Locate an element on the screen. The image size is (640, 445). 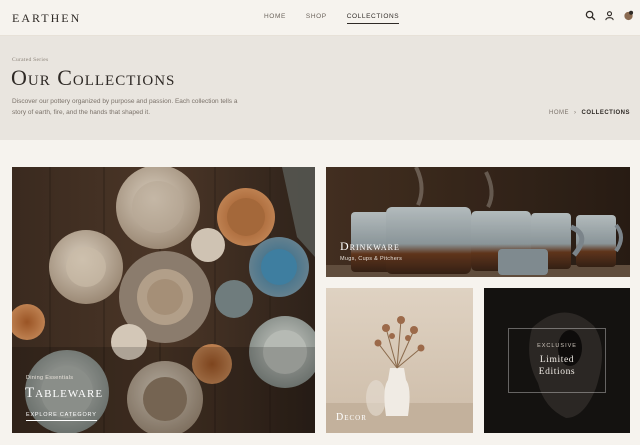
decor-title: Decor is located at coordinates (351, 417).